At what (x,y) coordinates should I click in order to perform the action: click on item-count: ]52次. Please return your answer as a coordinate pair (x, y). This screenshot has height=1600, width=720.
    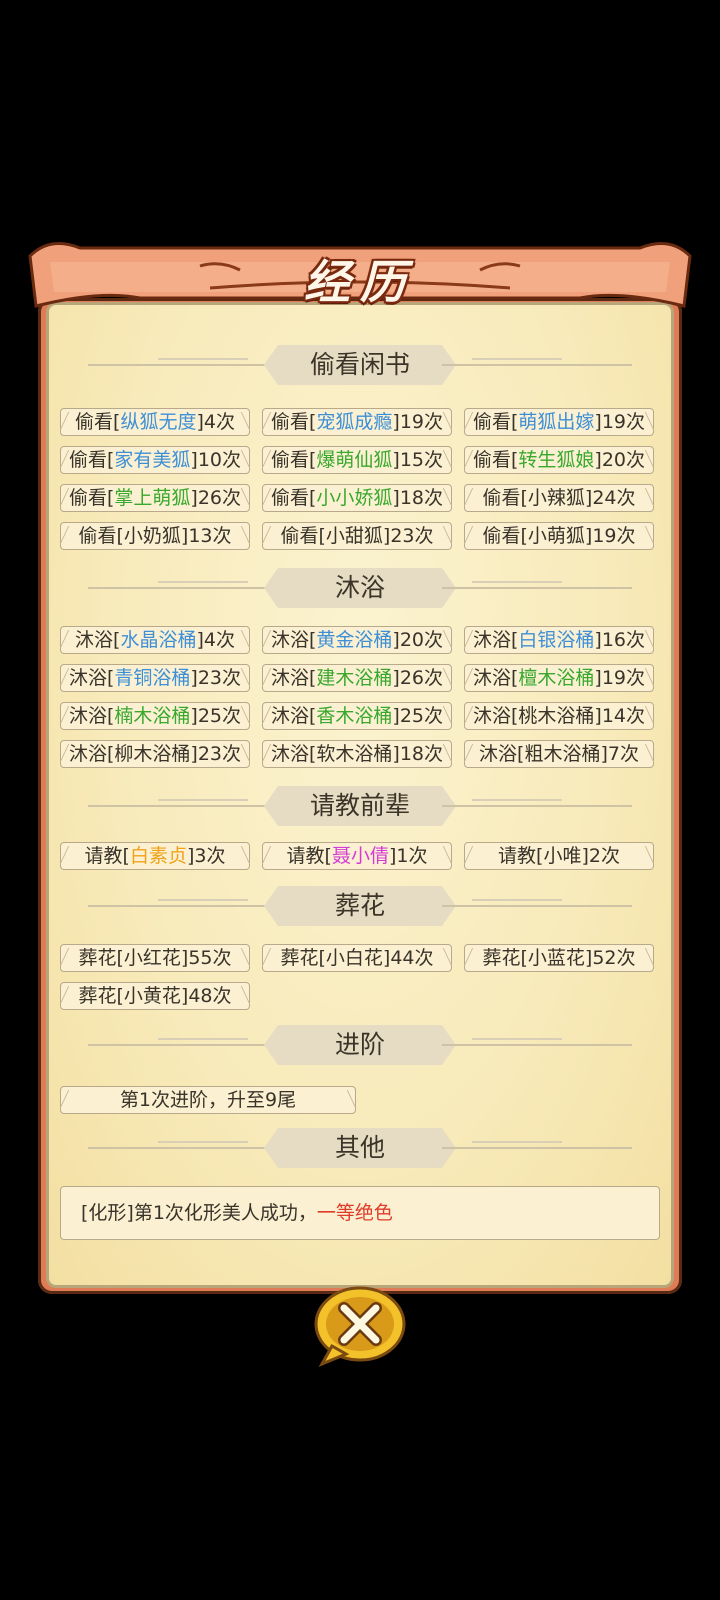
    Looking at the image, I should click on (610, 958).